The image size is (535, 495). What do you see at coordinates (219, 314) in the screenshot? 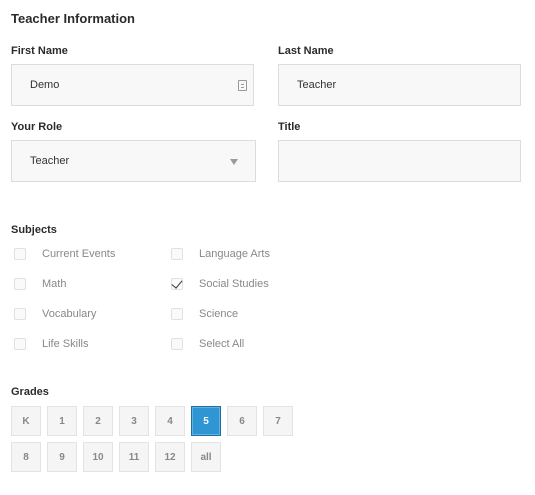
I see `subject-label: Science` at bounding box center [219, 314].